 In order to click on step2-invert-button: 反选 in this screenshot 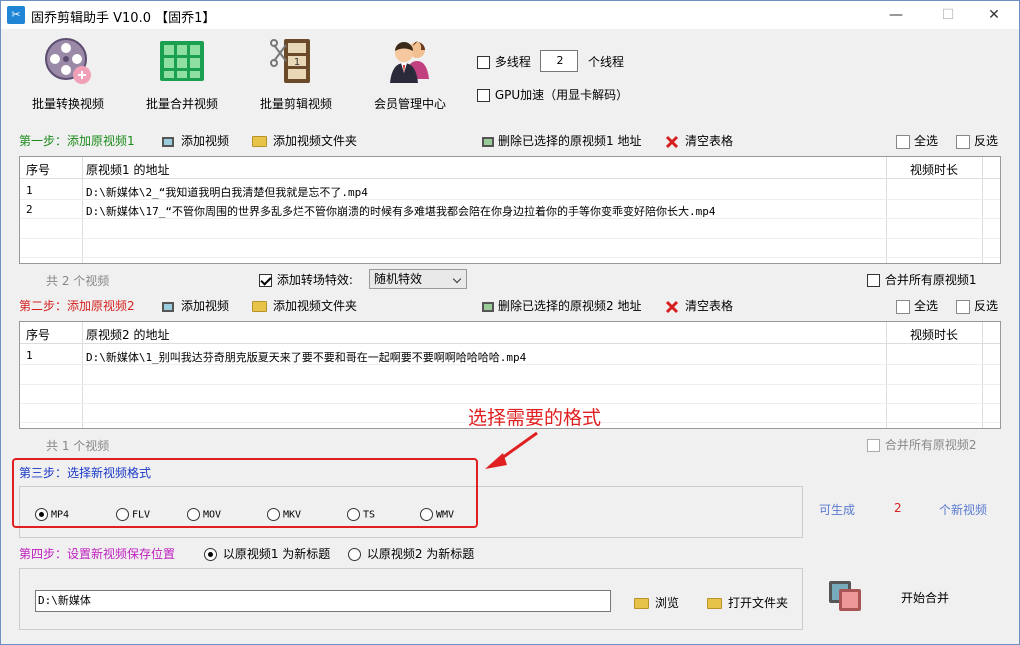, I will do `click(977, 305)`.